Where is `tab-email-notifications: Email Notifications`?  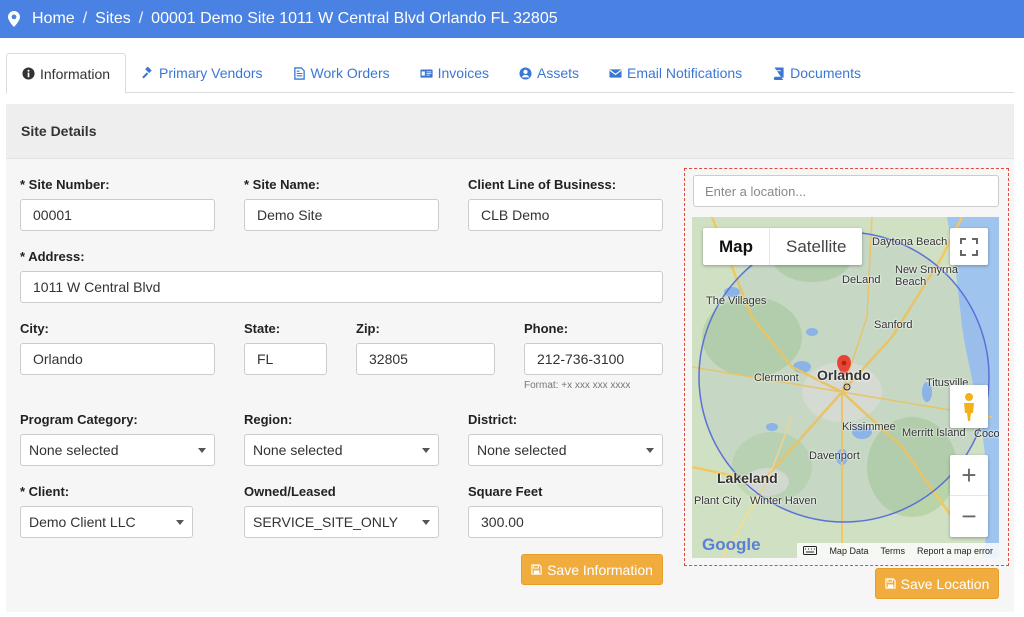
tab-email-notifications: Email Notifications is located at coordinates (675, 73).